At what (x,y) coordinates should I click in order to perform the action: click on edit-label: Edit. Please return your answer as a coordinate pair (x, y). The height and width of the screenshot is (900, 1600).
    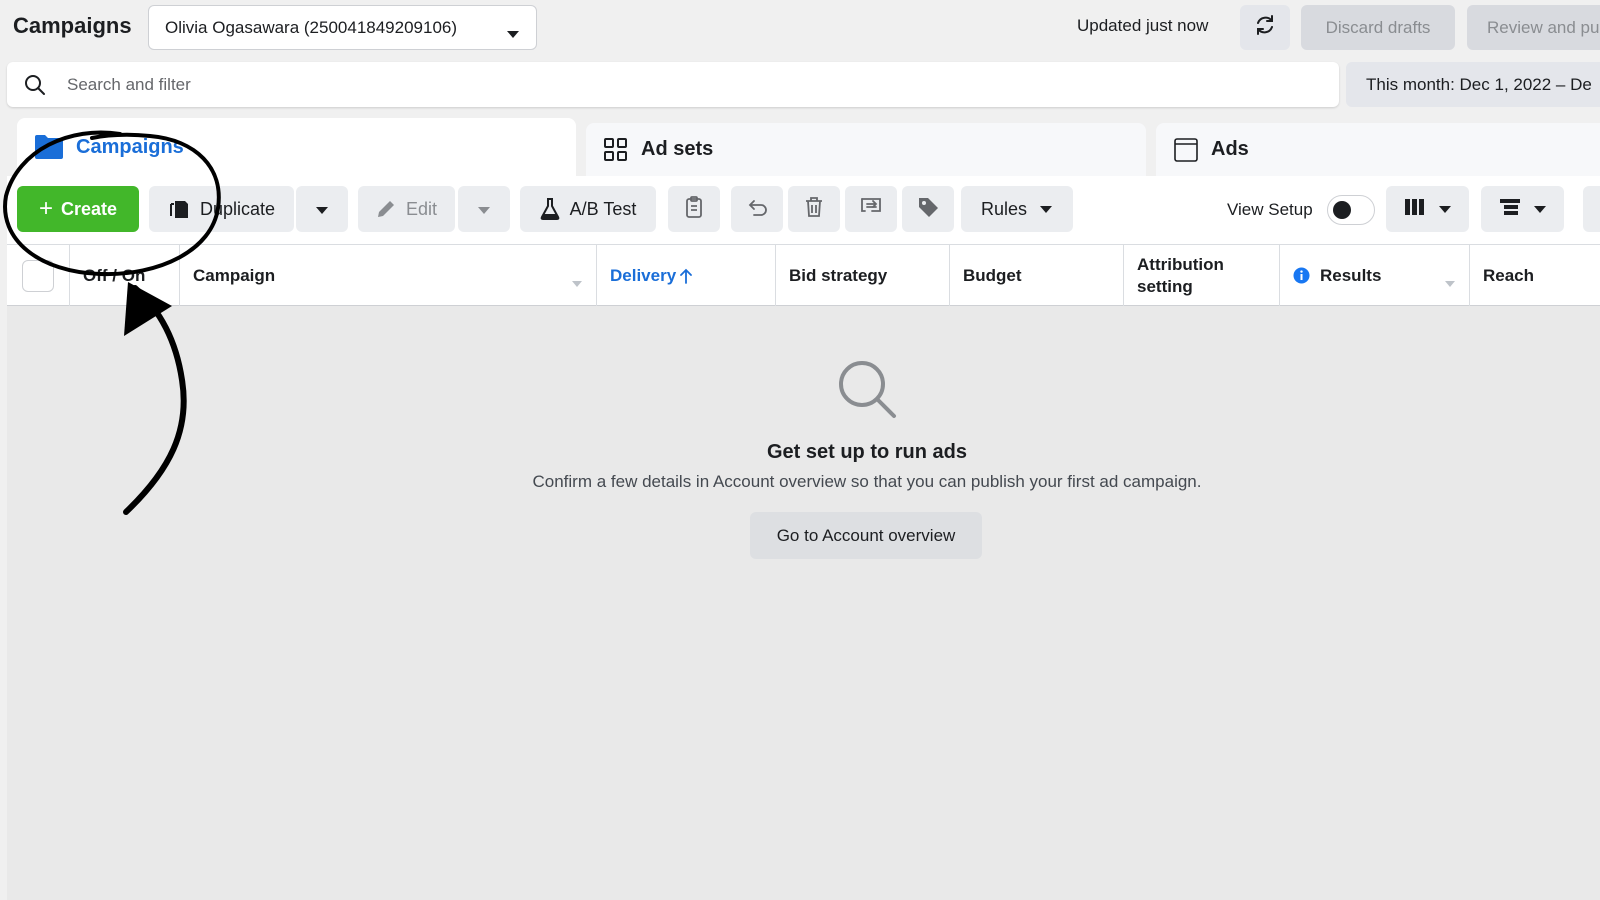
    Looking at the image, I should click on (421, 208).